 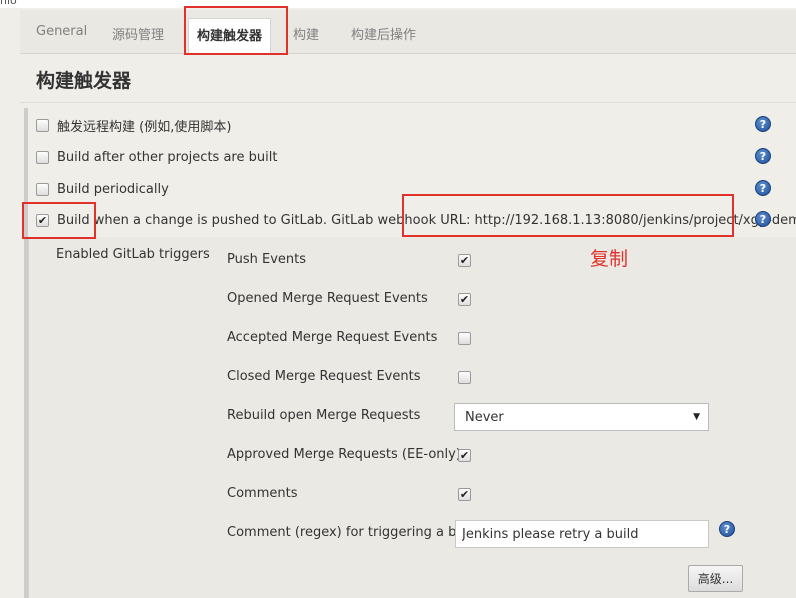 I want to click on approved-mr-label: Approved Merge Requests (EE-only), so click(x=344, y=454).